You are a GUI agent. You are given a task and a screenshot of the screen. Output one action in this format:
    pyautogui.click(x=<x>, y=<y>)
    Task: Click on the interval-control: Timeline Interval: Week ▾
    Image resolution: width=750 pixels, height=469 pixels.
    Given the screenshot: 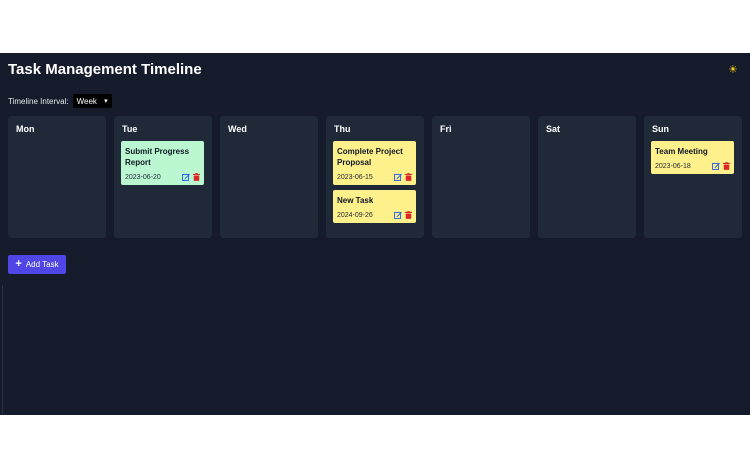 What is the action you would take?
    pyautogui.click(x=60, y=101)
    